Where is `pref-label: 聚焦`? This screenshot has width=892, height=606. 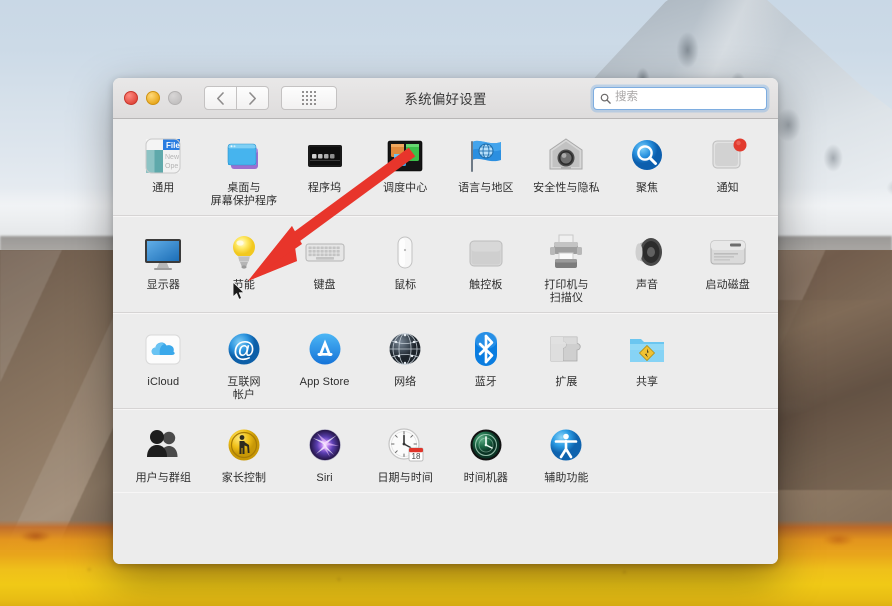
pref-label: 聚焦 is located at coordinates (647, 188).